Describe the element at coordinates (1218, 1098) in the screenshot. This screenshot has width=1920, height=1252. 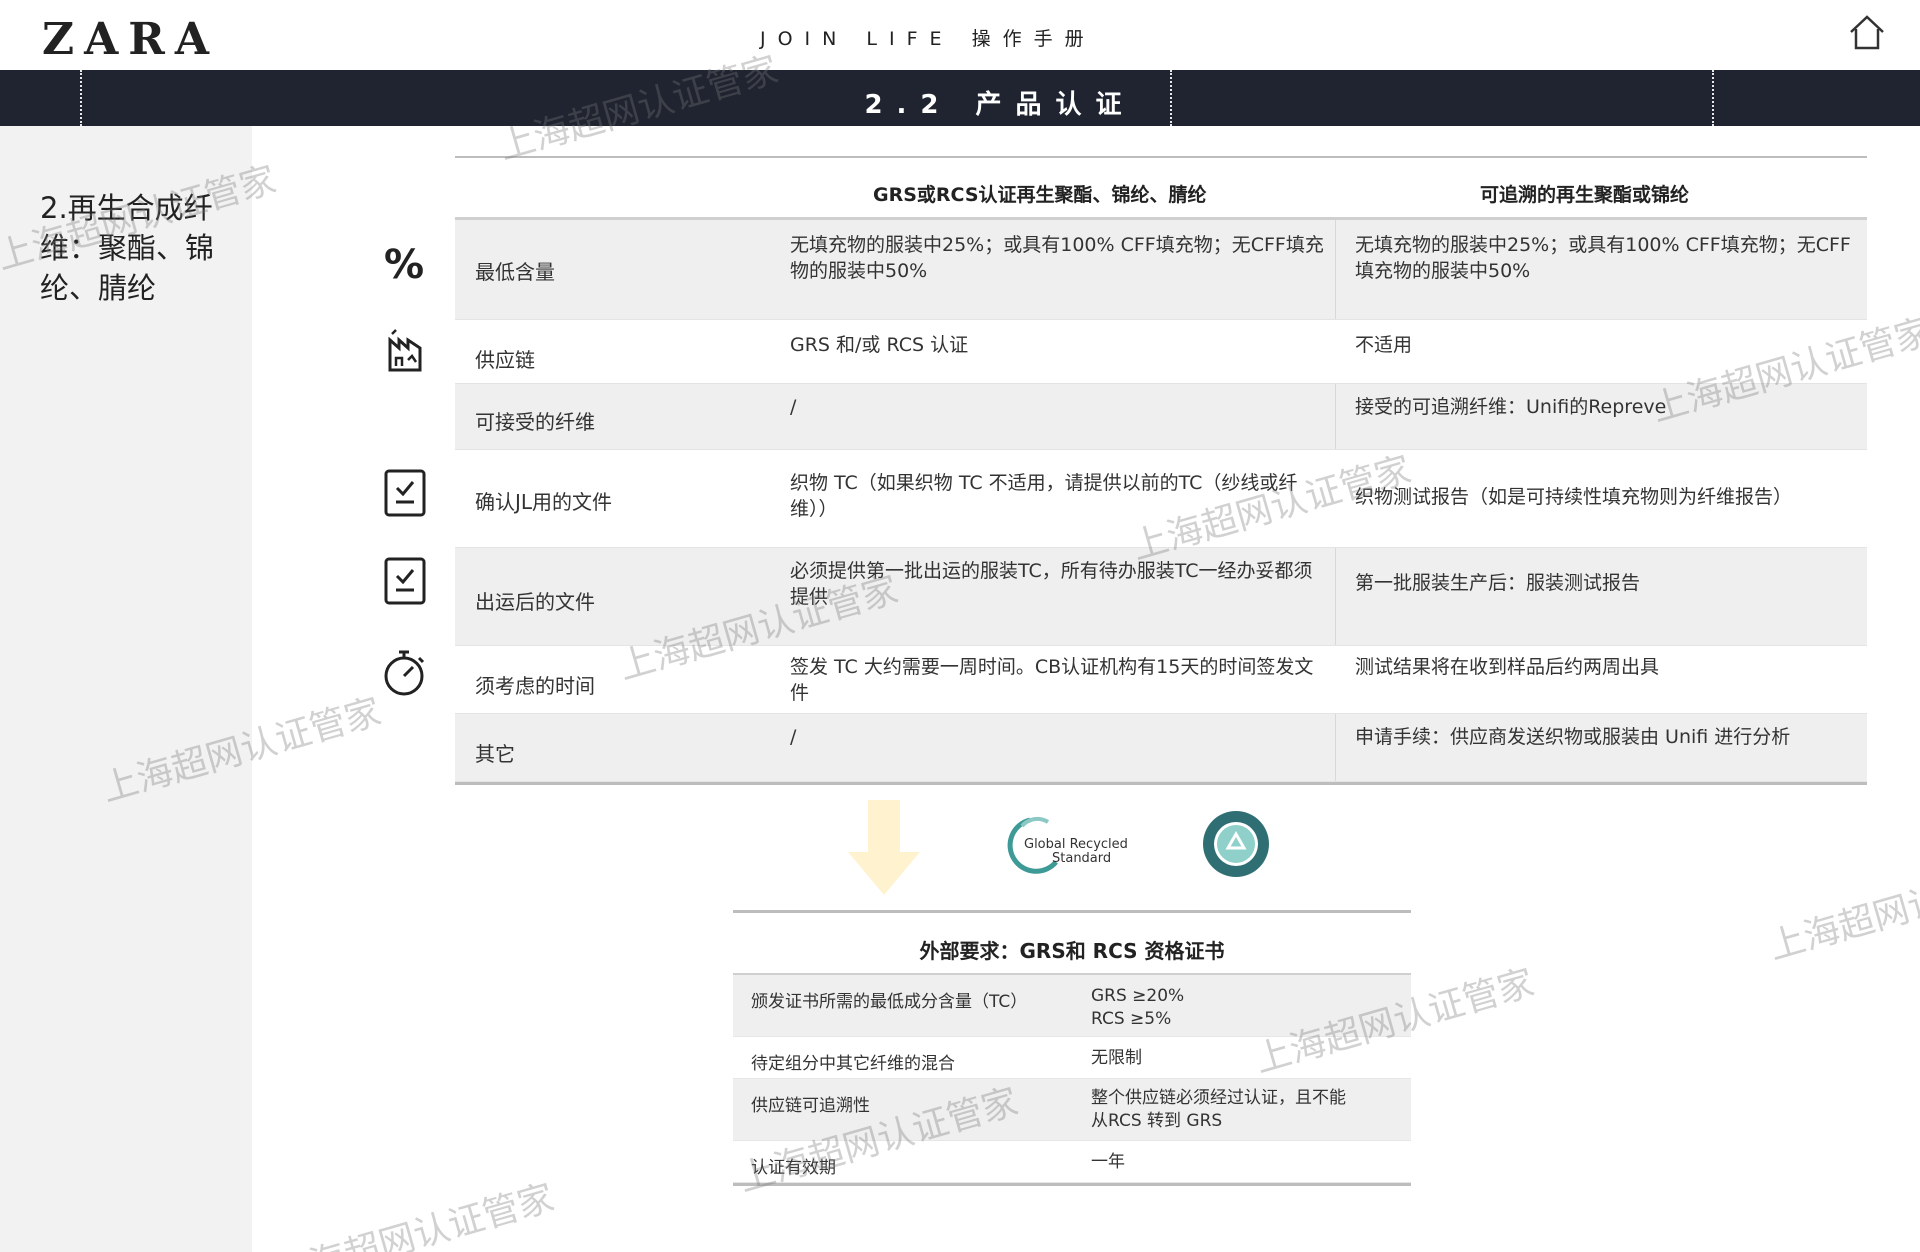
I see `row-value-line: 整个供应链必须经过认证，且不能` at that location.